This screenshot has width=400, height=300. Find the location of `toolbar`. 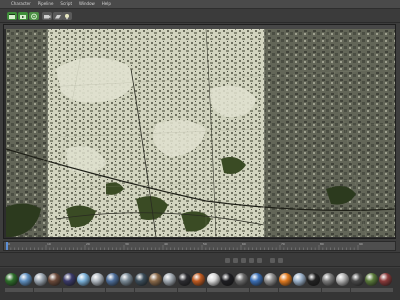

toolbar is located at coordinates (200, 16).